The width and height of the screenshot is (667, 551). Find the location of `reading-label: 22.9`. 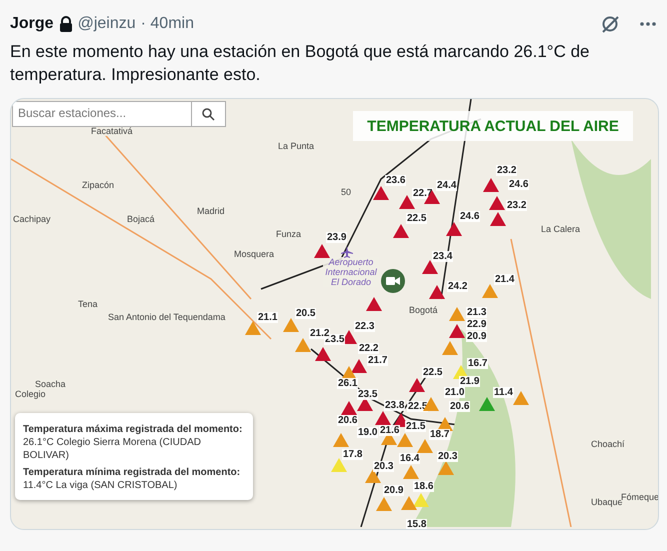

reading-label: 22.9 is located at coordinates (477, 324).